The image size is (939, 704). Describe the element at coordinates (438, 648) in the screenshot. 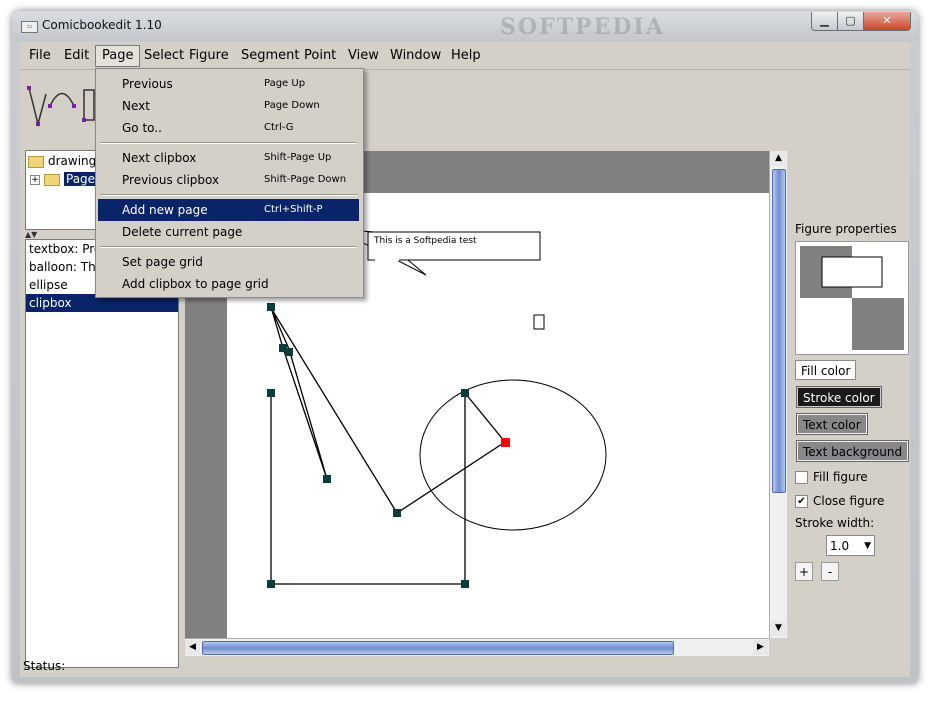

I see `horizontal-scroll-thumb` at that location.